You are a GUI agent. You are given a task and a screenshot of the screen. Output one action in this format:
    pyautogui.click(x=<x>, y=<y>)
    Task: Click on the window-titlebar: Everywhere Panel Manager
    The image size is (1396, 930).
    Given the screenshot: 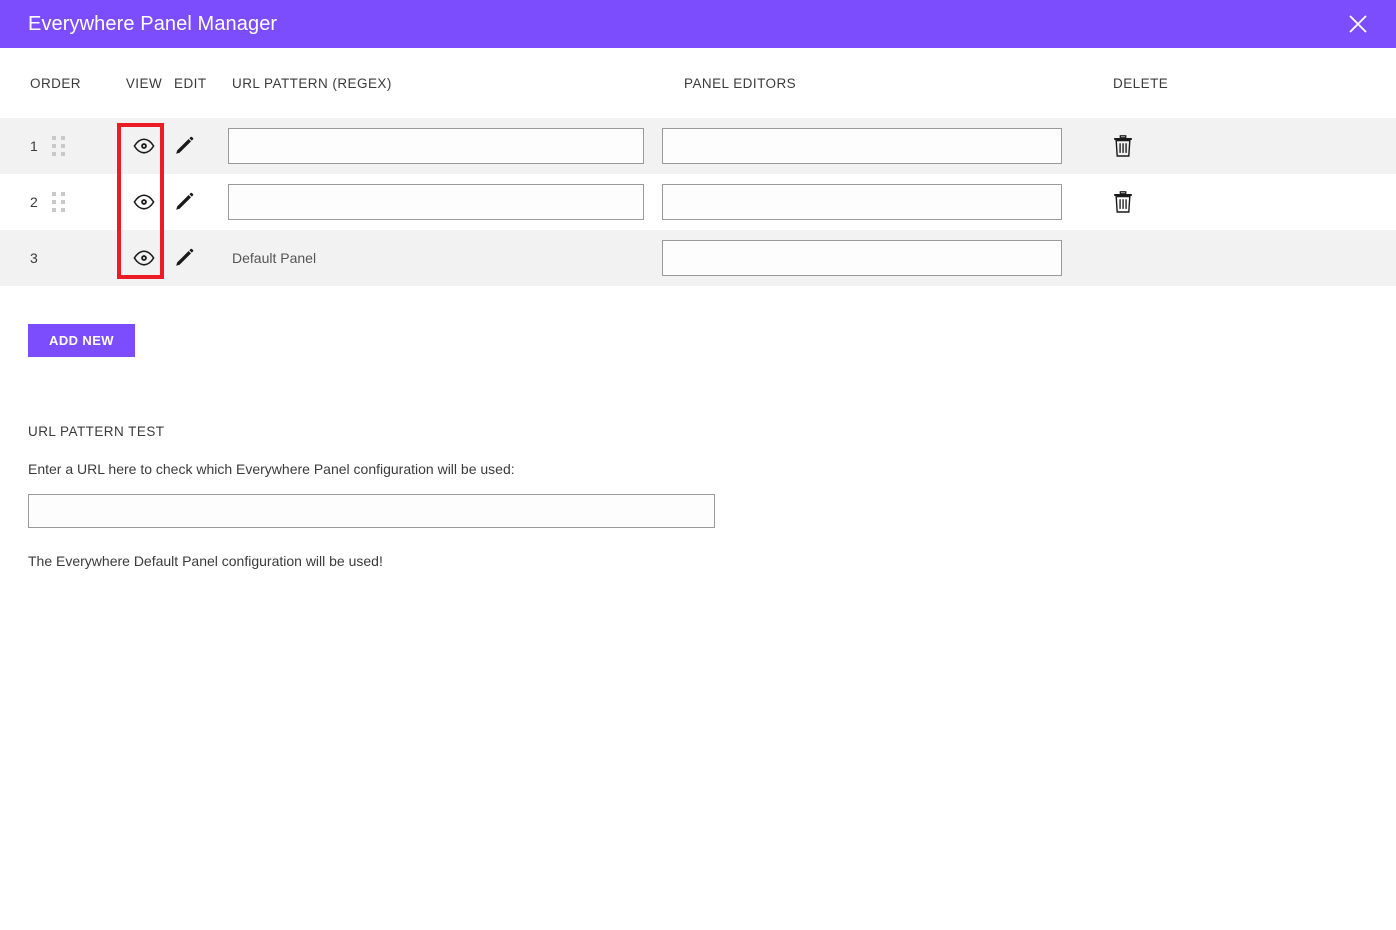 What is the action you would take?
    pyautogui.click(x=698, y=24)
    